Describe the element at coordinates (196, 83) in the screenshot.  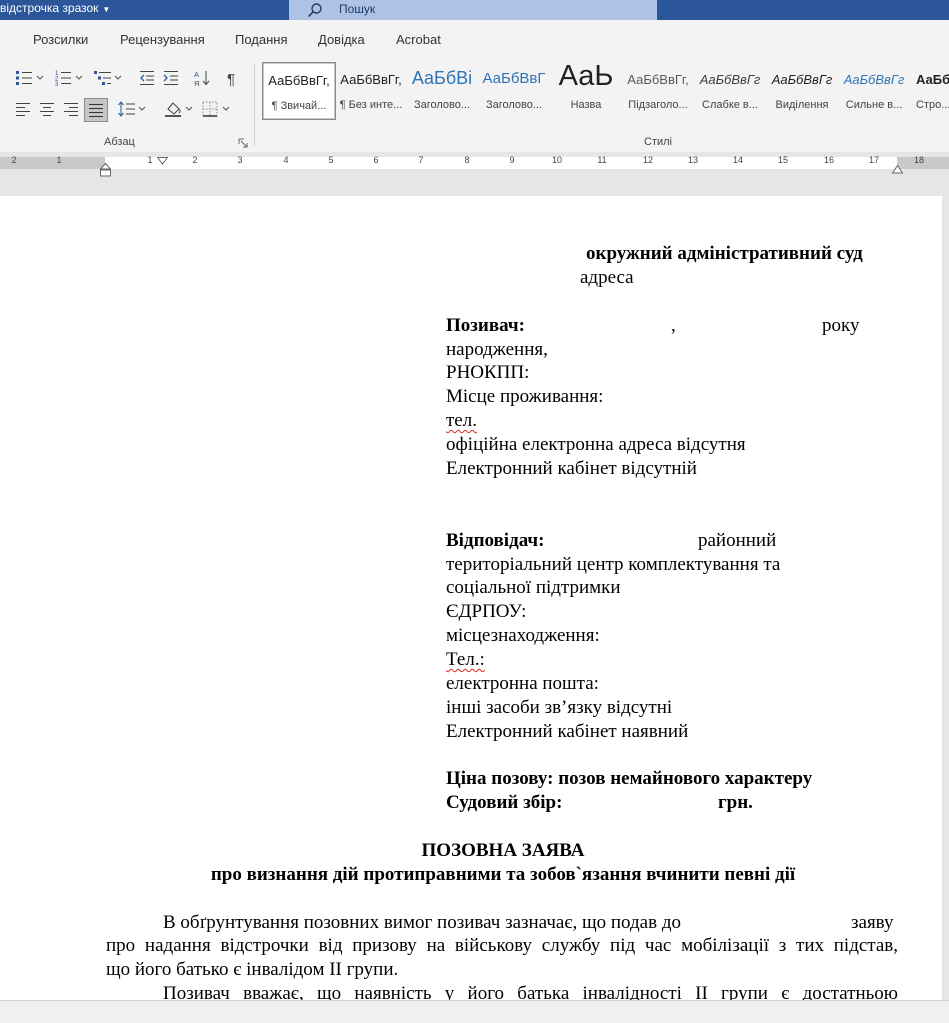
I see `svg-text: Я` at that location.